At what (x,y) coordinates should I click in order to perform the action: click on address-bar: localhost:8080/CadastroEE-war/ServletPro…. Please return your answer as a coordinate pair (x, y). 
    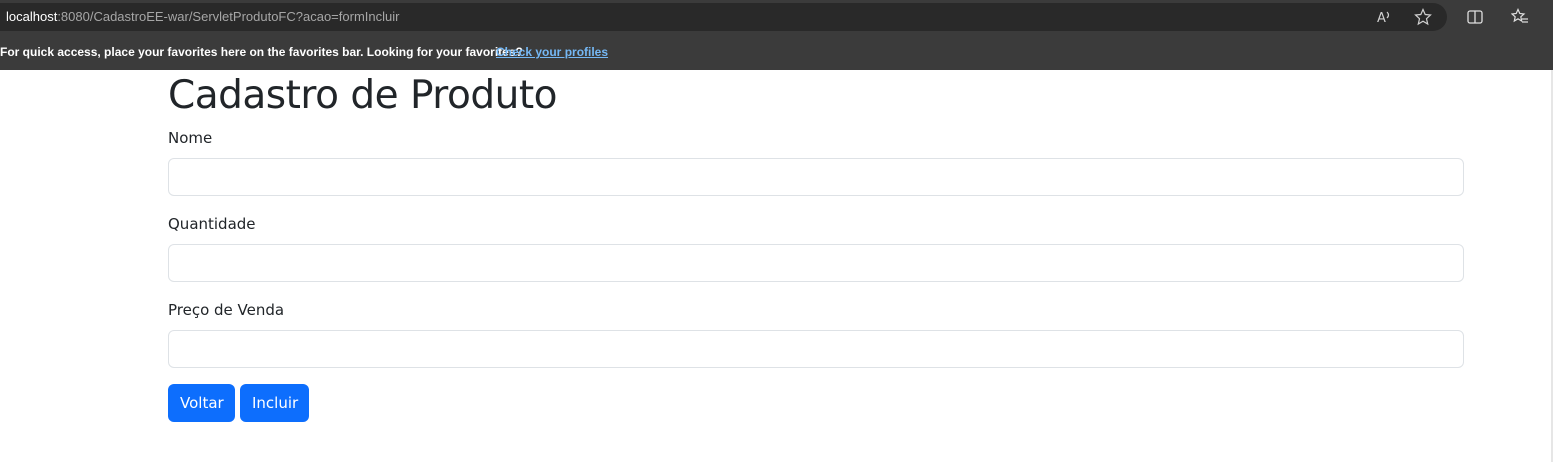
    Looking at the image, I should click on (776, 17).